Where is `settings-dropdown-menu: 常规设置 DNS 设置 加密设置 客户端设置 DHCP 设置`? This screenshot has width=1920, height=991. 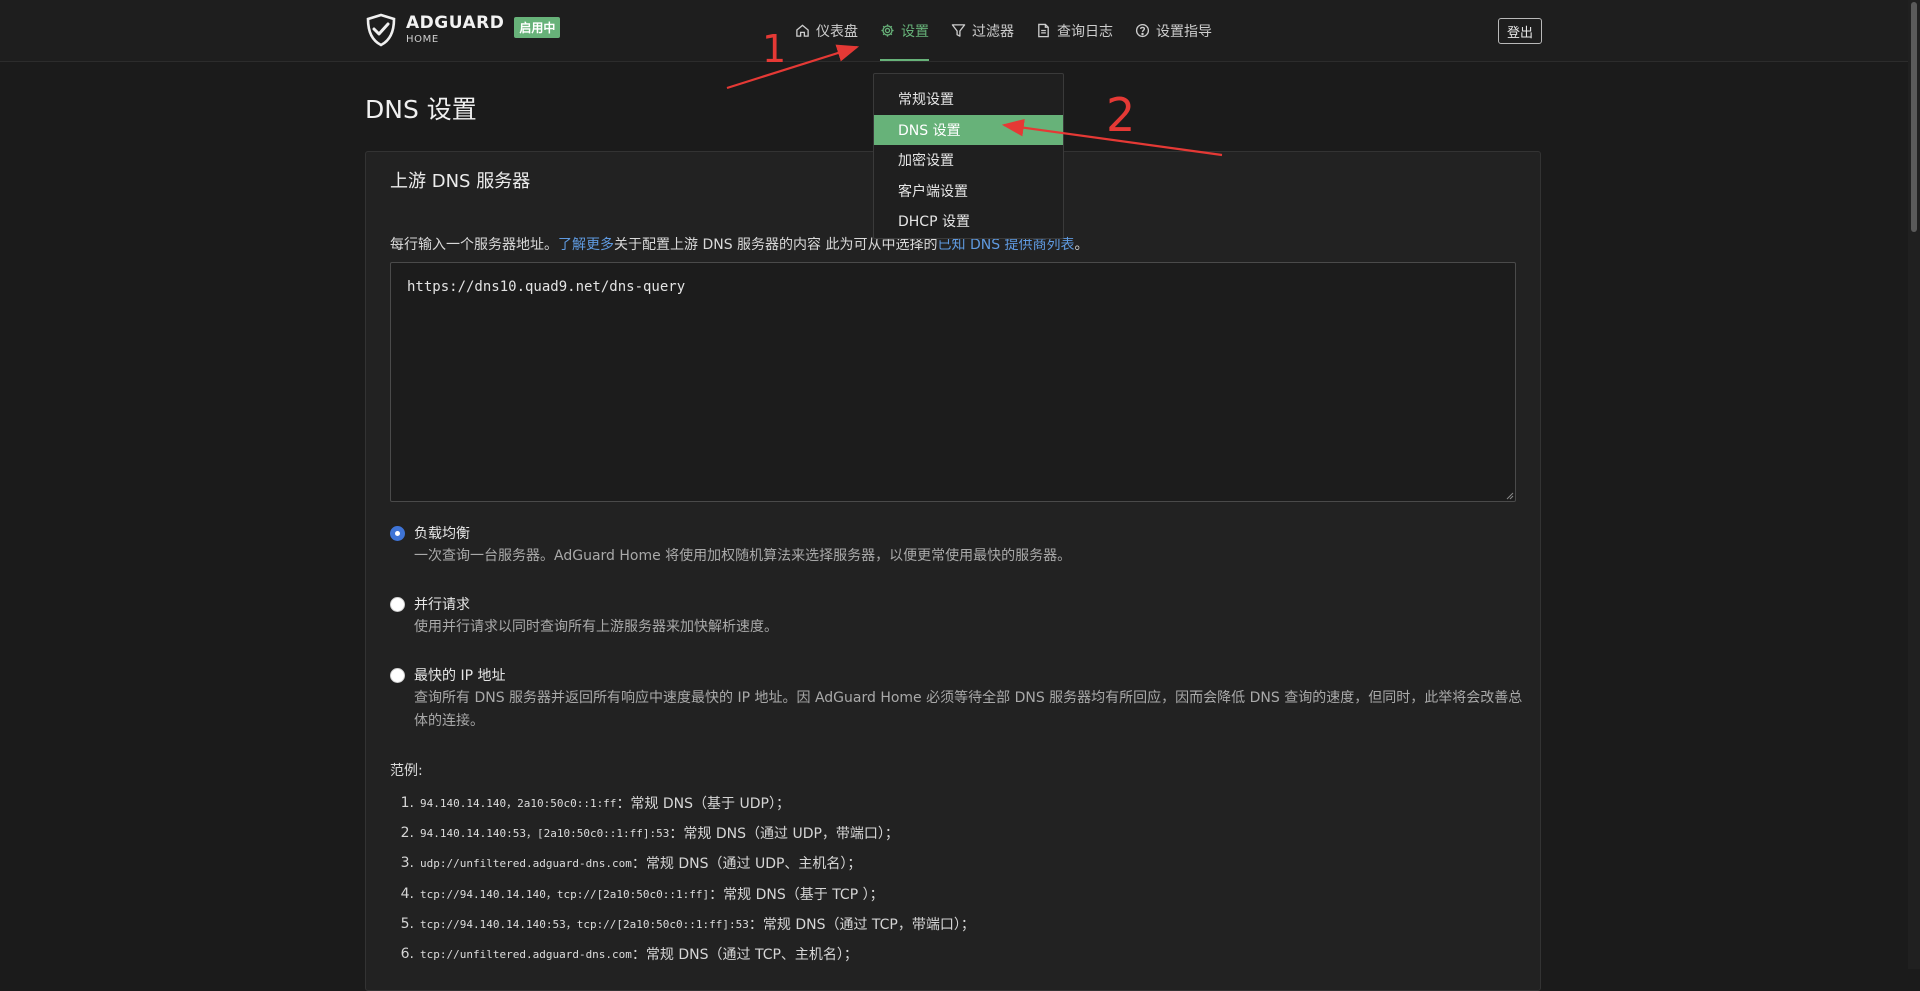 settings-dropdown-menu: 常规设置 DNS 设置 加密设置 客户端设置 DHCP 设置 is located at coordinates (968, 156).